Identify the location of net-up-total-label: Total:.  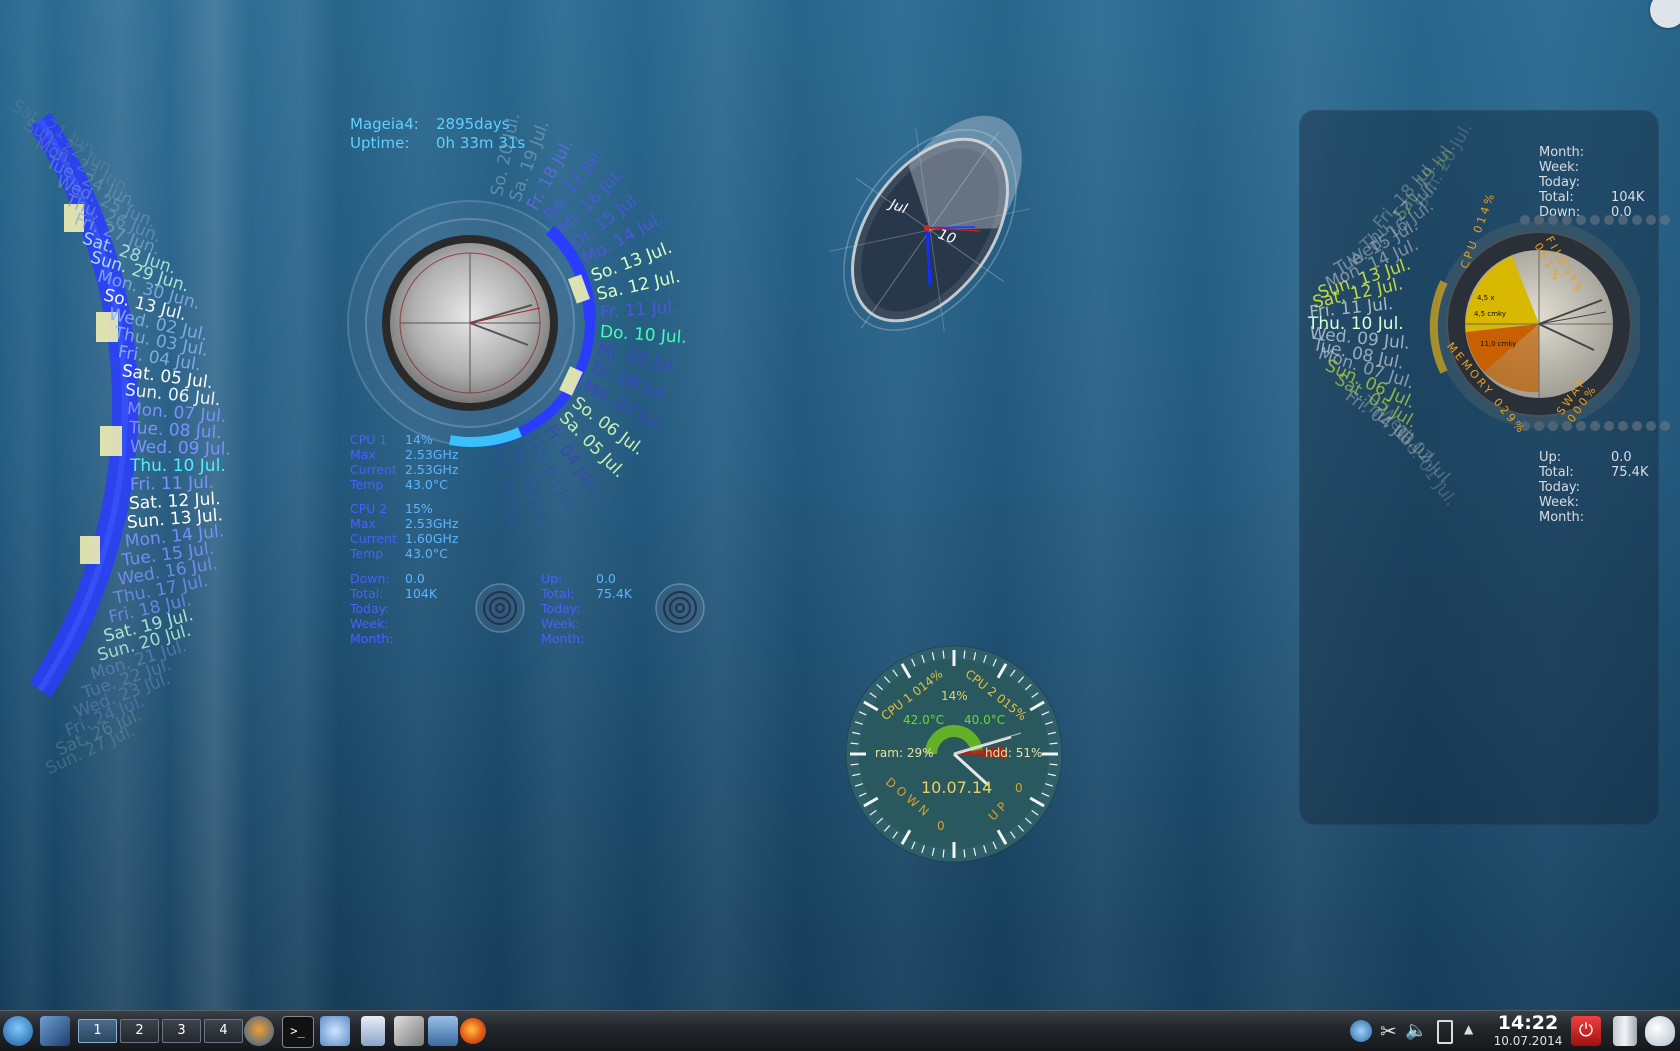
(558, 593).